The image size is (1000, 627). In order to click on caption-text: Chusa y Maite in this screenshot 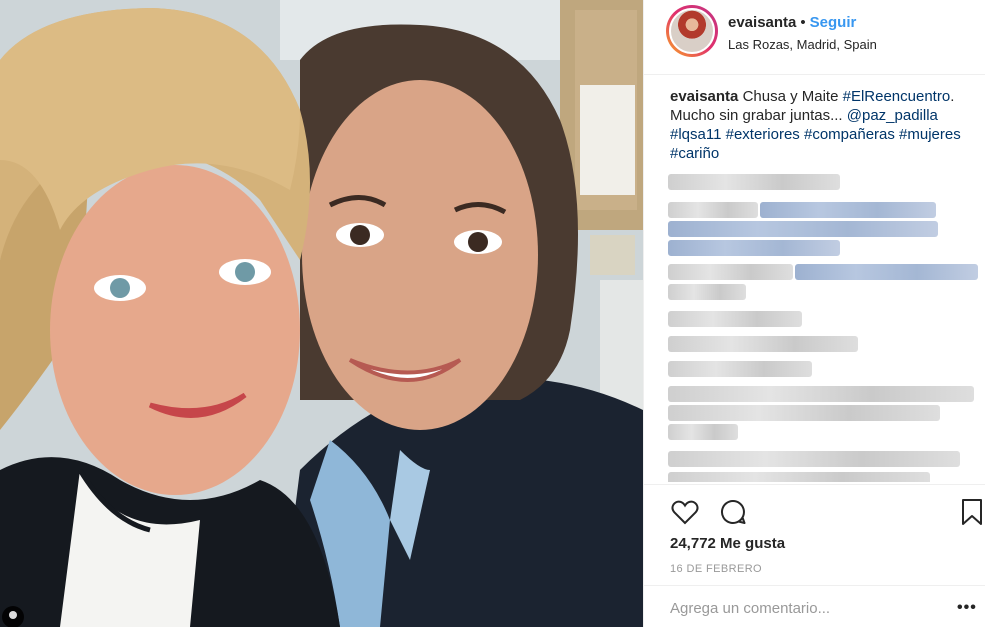, I will do `click(790, 96)`.